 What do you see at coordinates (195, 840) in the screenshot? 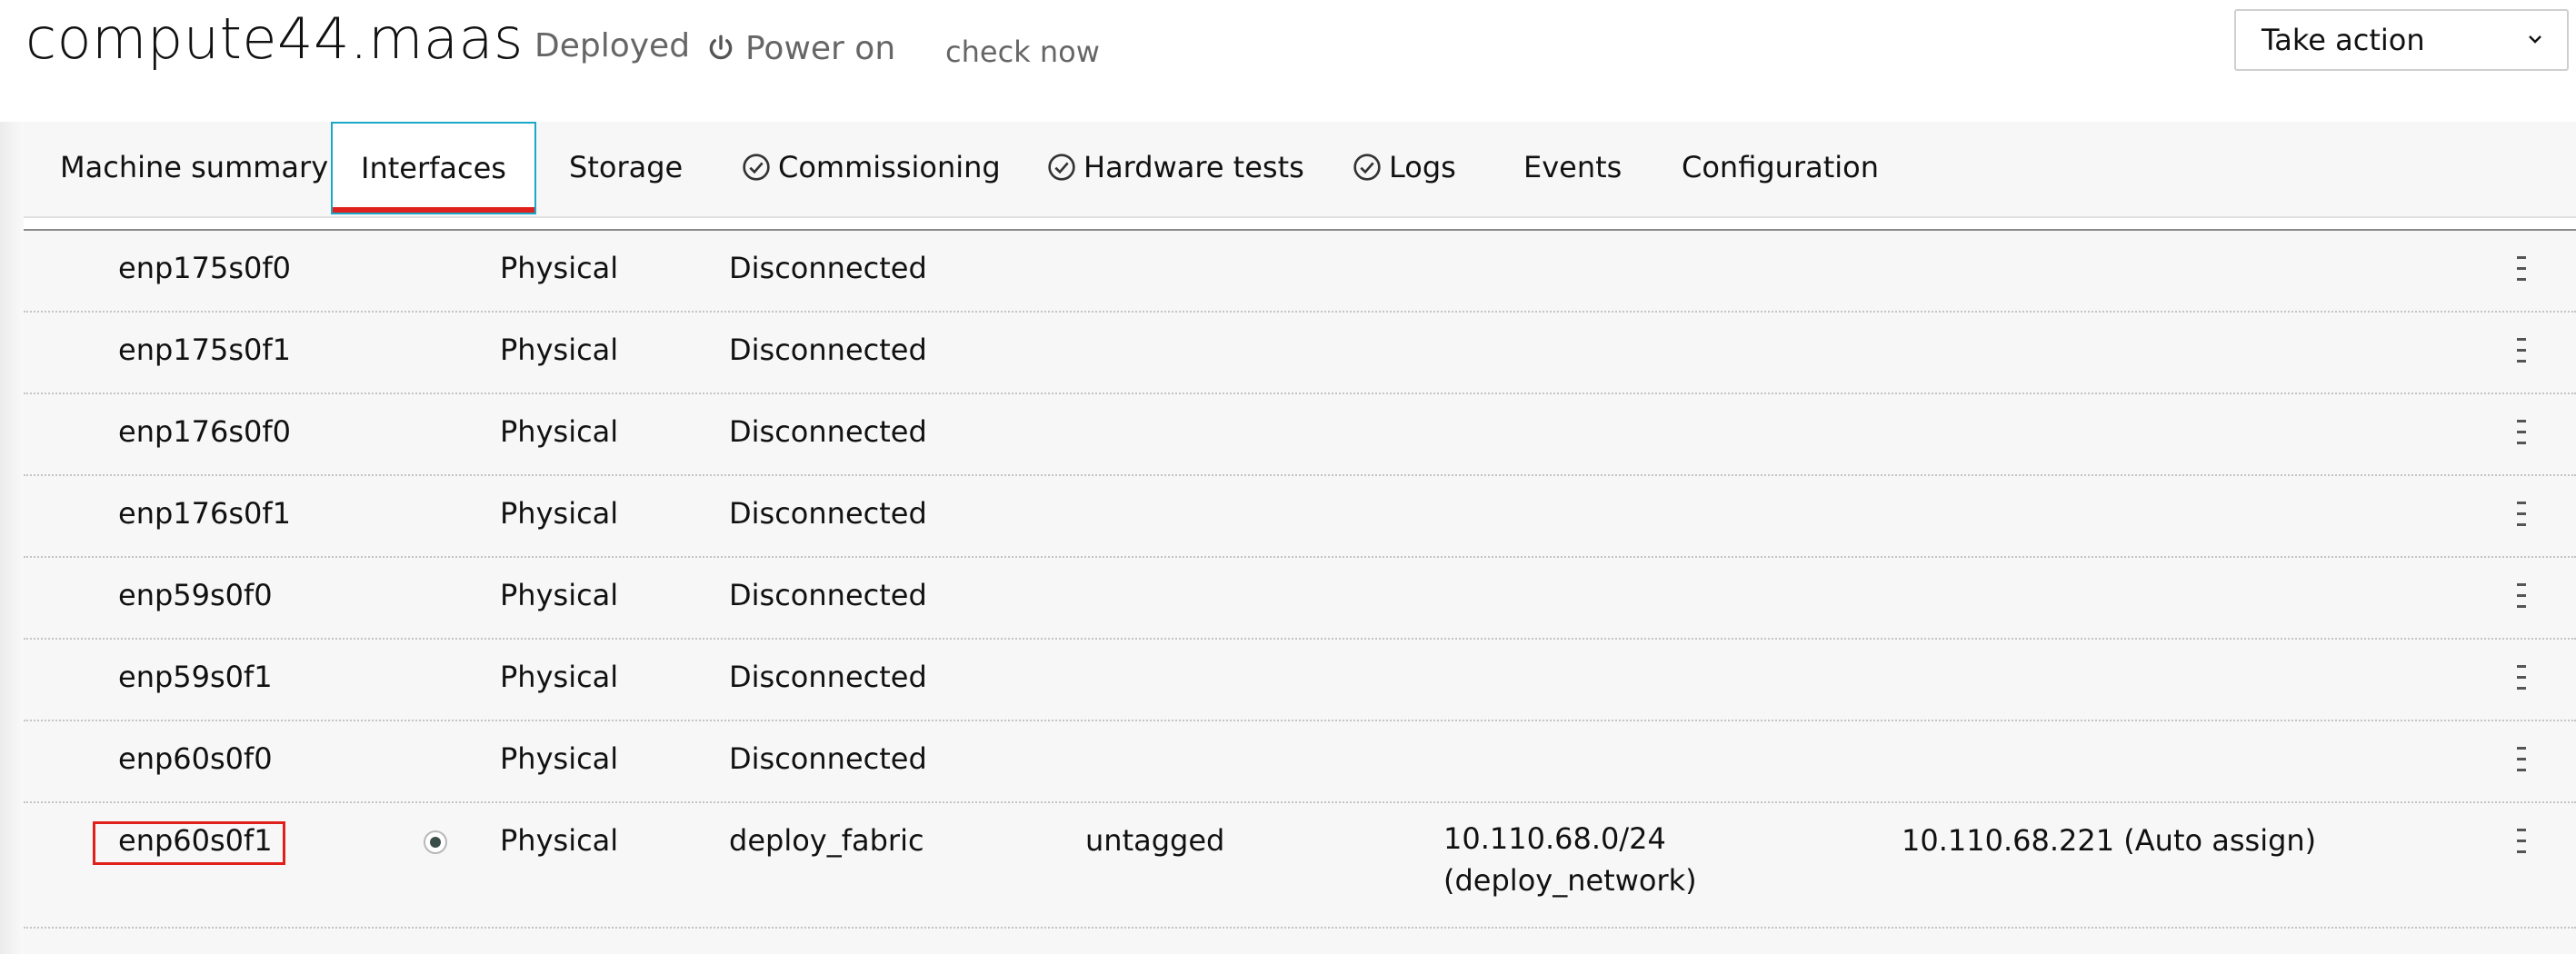
I see `interface-name: enp60s0f1` at bounding box center [195, 840].